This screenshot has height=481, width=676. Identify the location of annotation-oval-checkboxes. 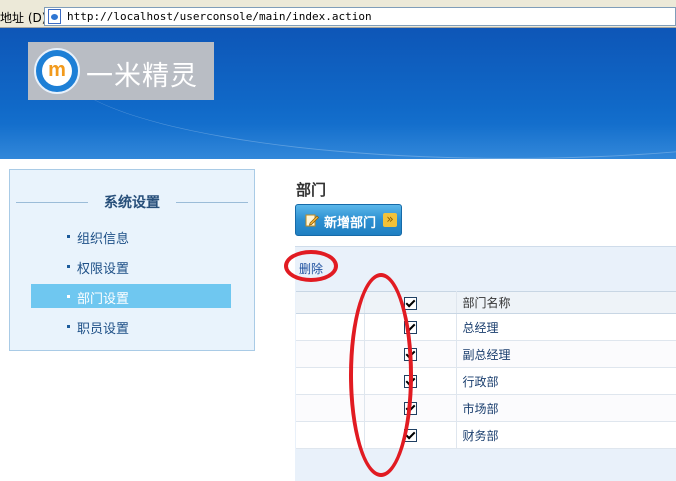
(381, 375).